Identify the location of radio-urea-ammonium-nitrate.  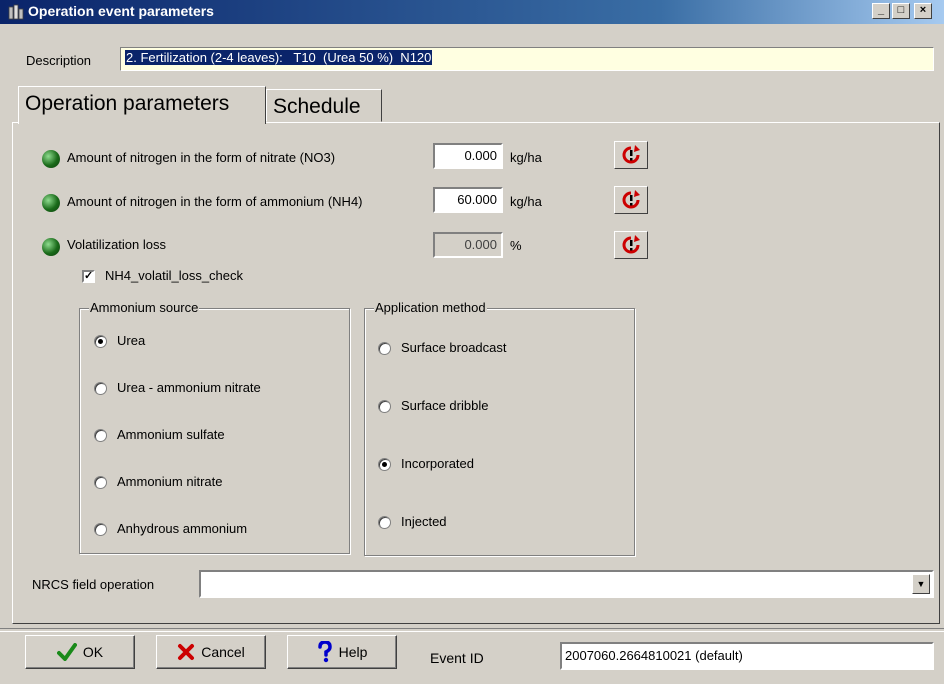
(100, 388).